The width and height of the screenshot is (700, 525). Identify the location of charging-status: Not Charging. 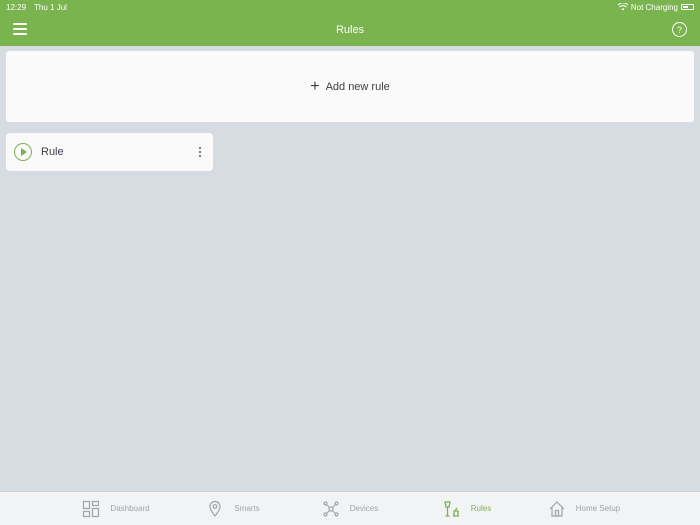
(654, 7).